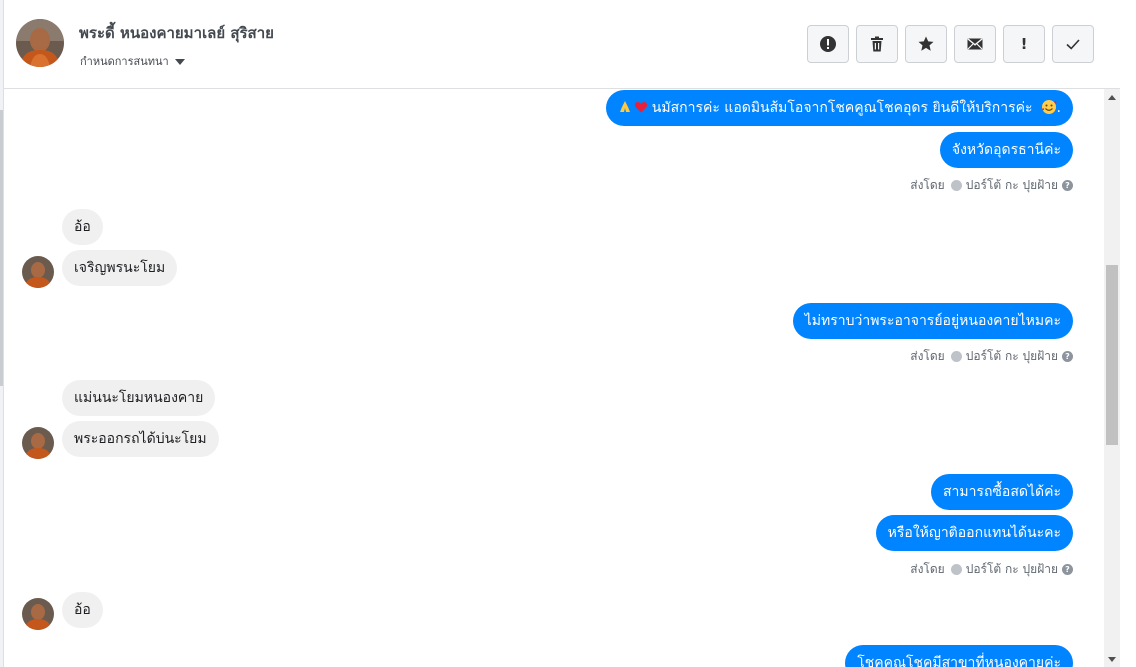 The image size is (1136, 667). I want to click on delete-button, so click(877, 44).